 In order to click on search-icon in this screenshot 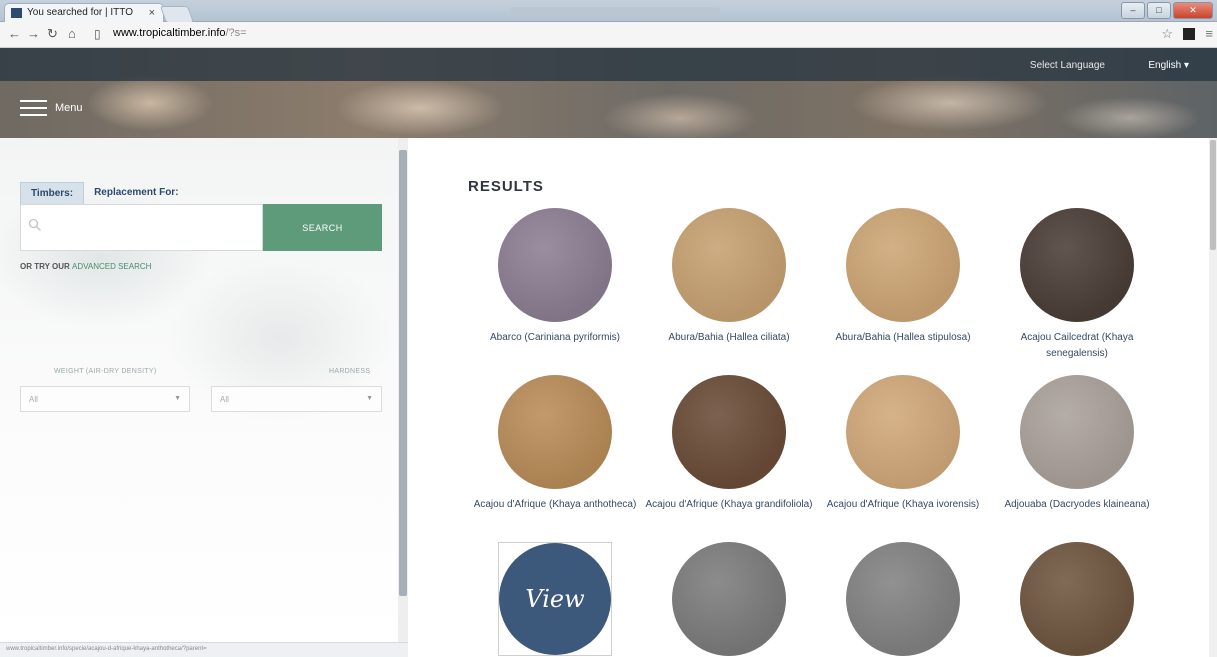, I will do `click(34, 224)`.